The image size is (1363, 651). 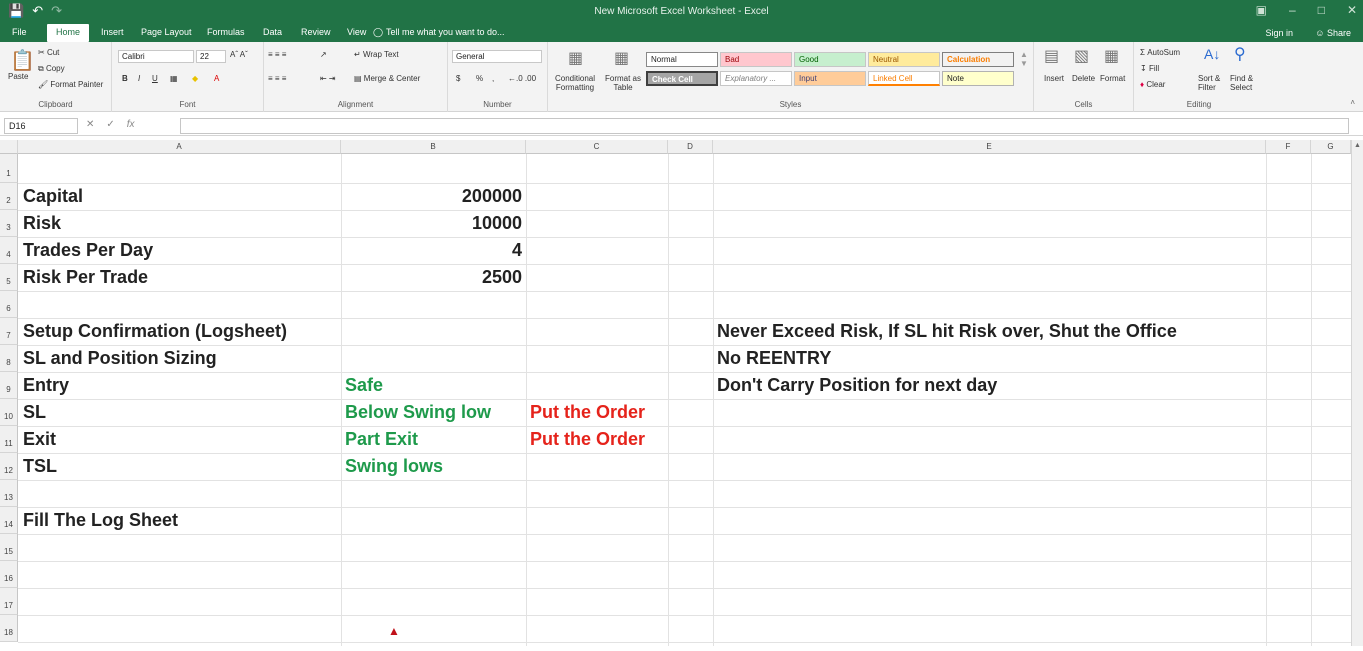 What do you see at coordinates (277, 78) in the screenshot?
I see `align-left-icons: ≡ ≡ ≡` at bounding box center [277, 78].